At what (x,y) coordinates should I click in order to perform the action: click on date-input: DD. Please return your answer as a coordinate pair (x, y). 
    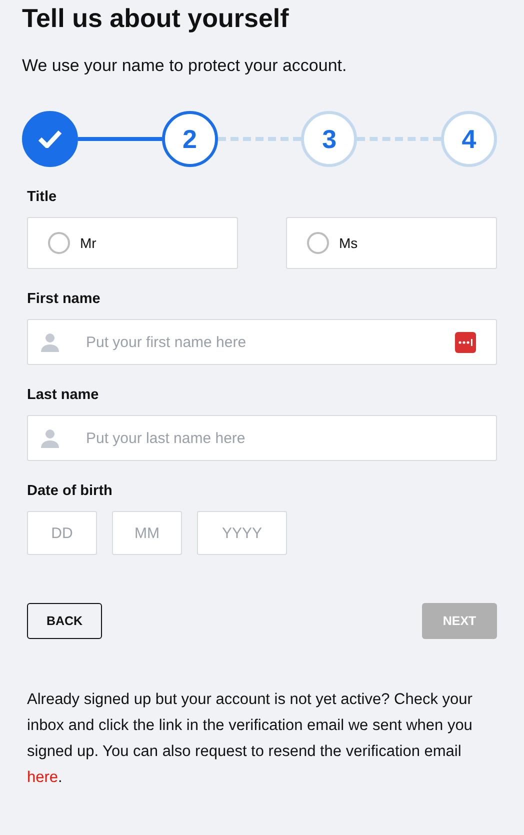
    Looking at the image, I should click on (62, 533).